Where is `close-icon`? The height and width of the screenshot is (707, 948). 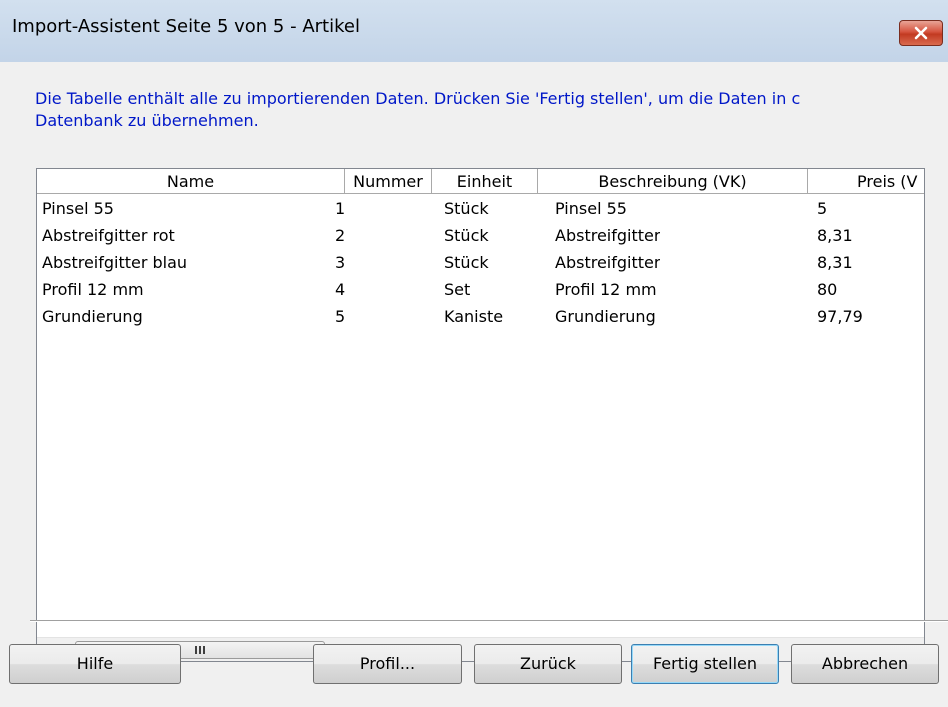 close-icon is located at coordinates (921, 33).